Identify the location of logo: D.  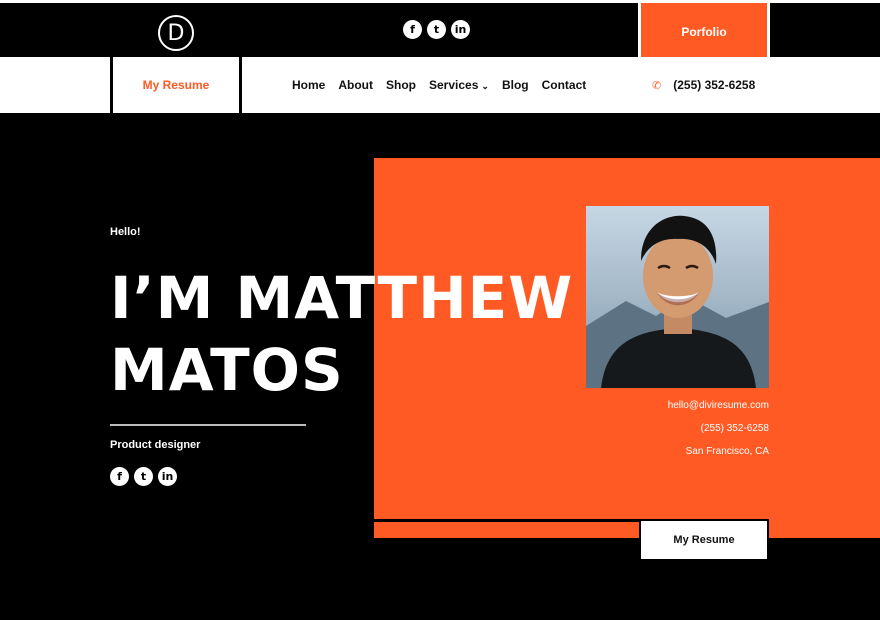
(176, 33).